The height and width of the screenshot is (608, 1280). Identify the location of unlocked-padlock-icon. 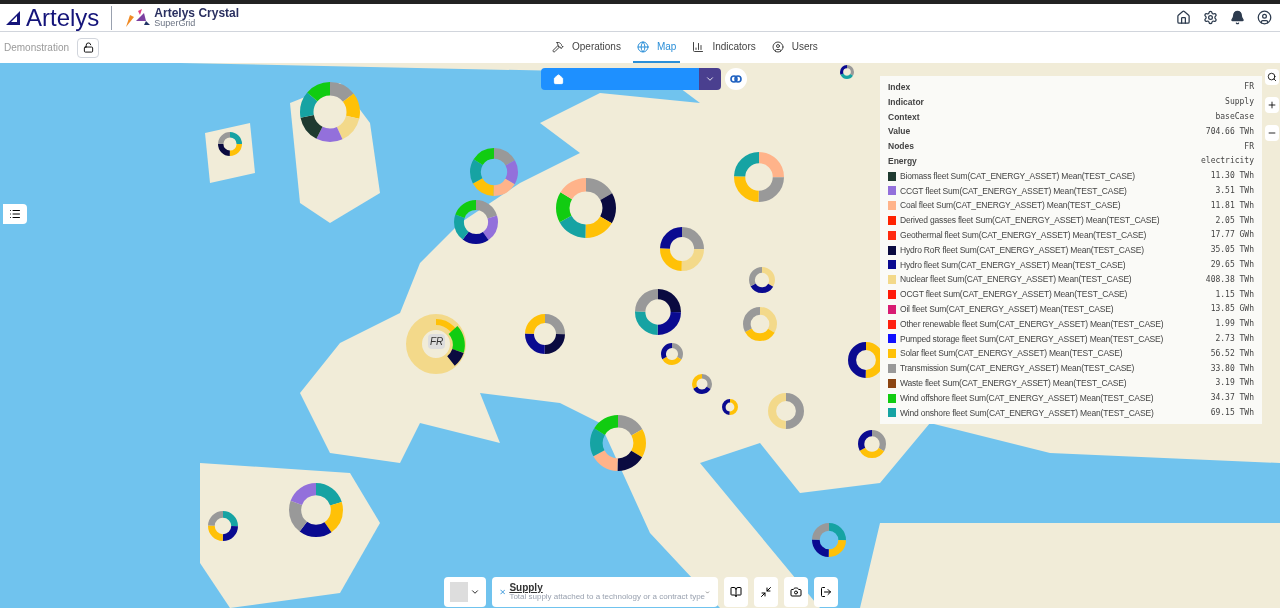
(88, 47).